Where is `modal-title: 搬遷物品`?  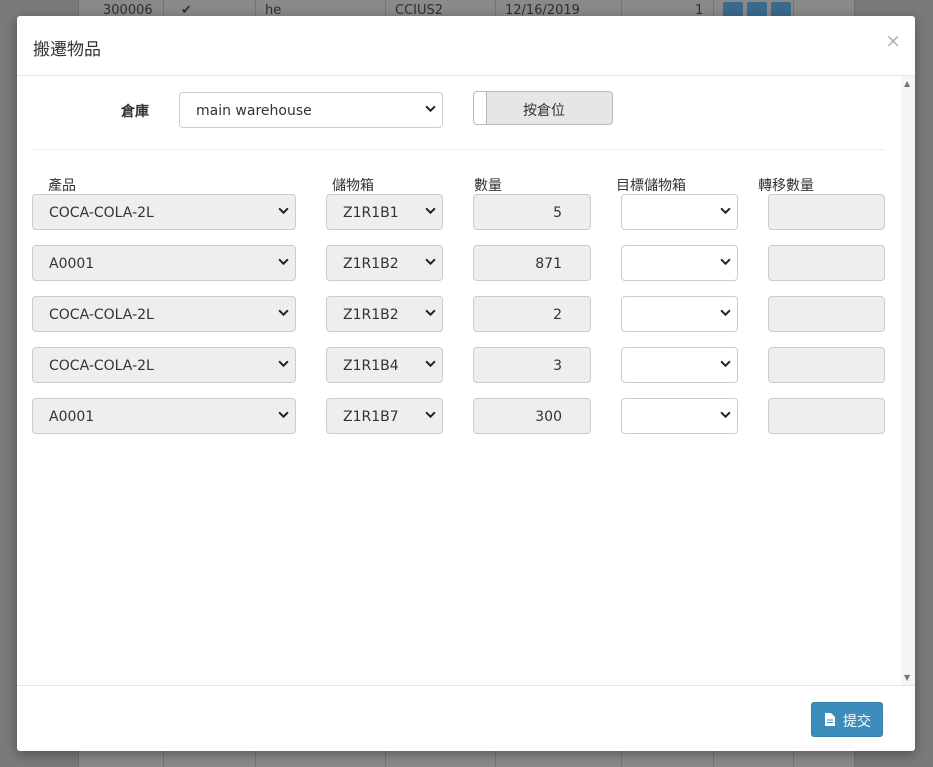
modal-title: 搬遷物品 is located at coordinates (67, 50).